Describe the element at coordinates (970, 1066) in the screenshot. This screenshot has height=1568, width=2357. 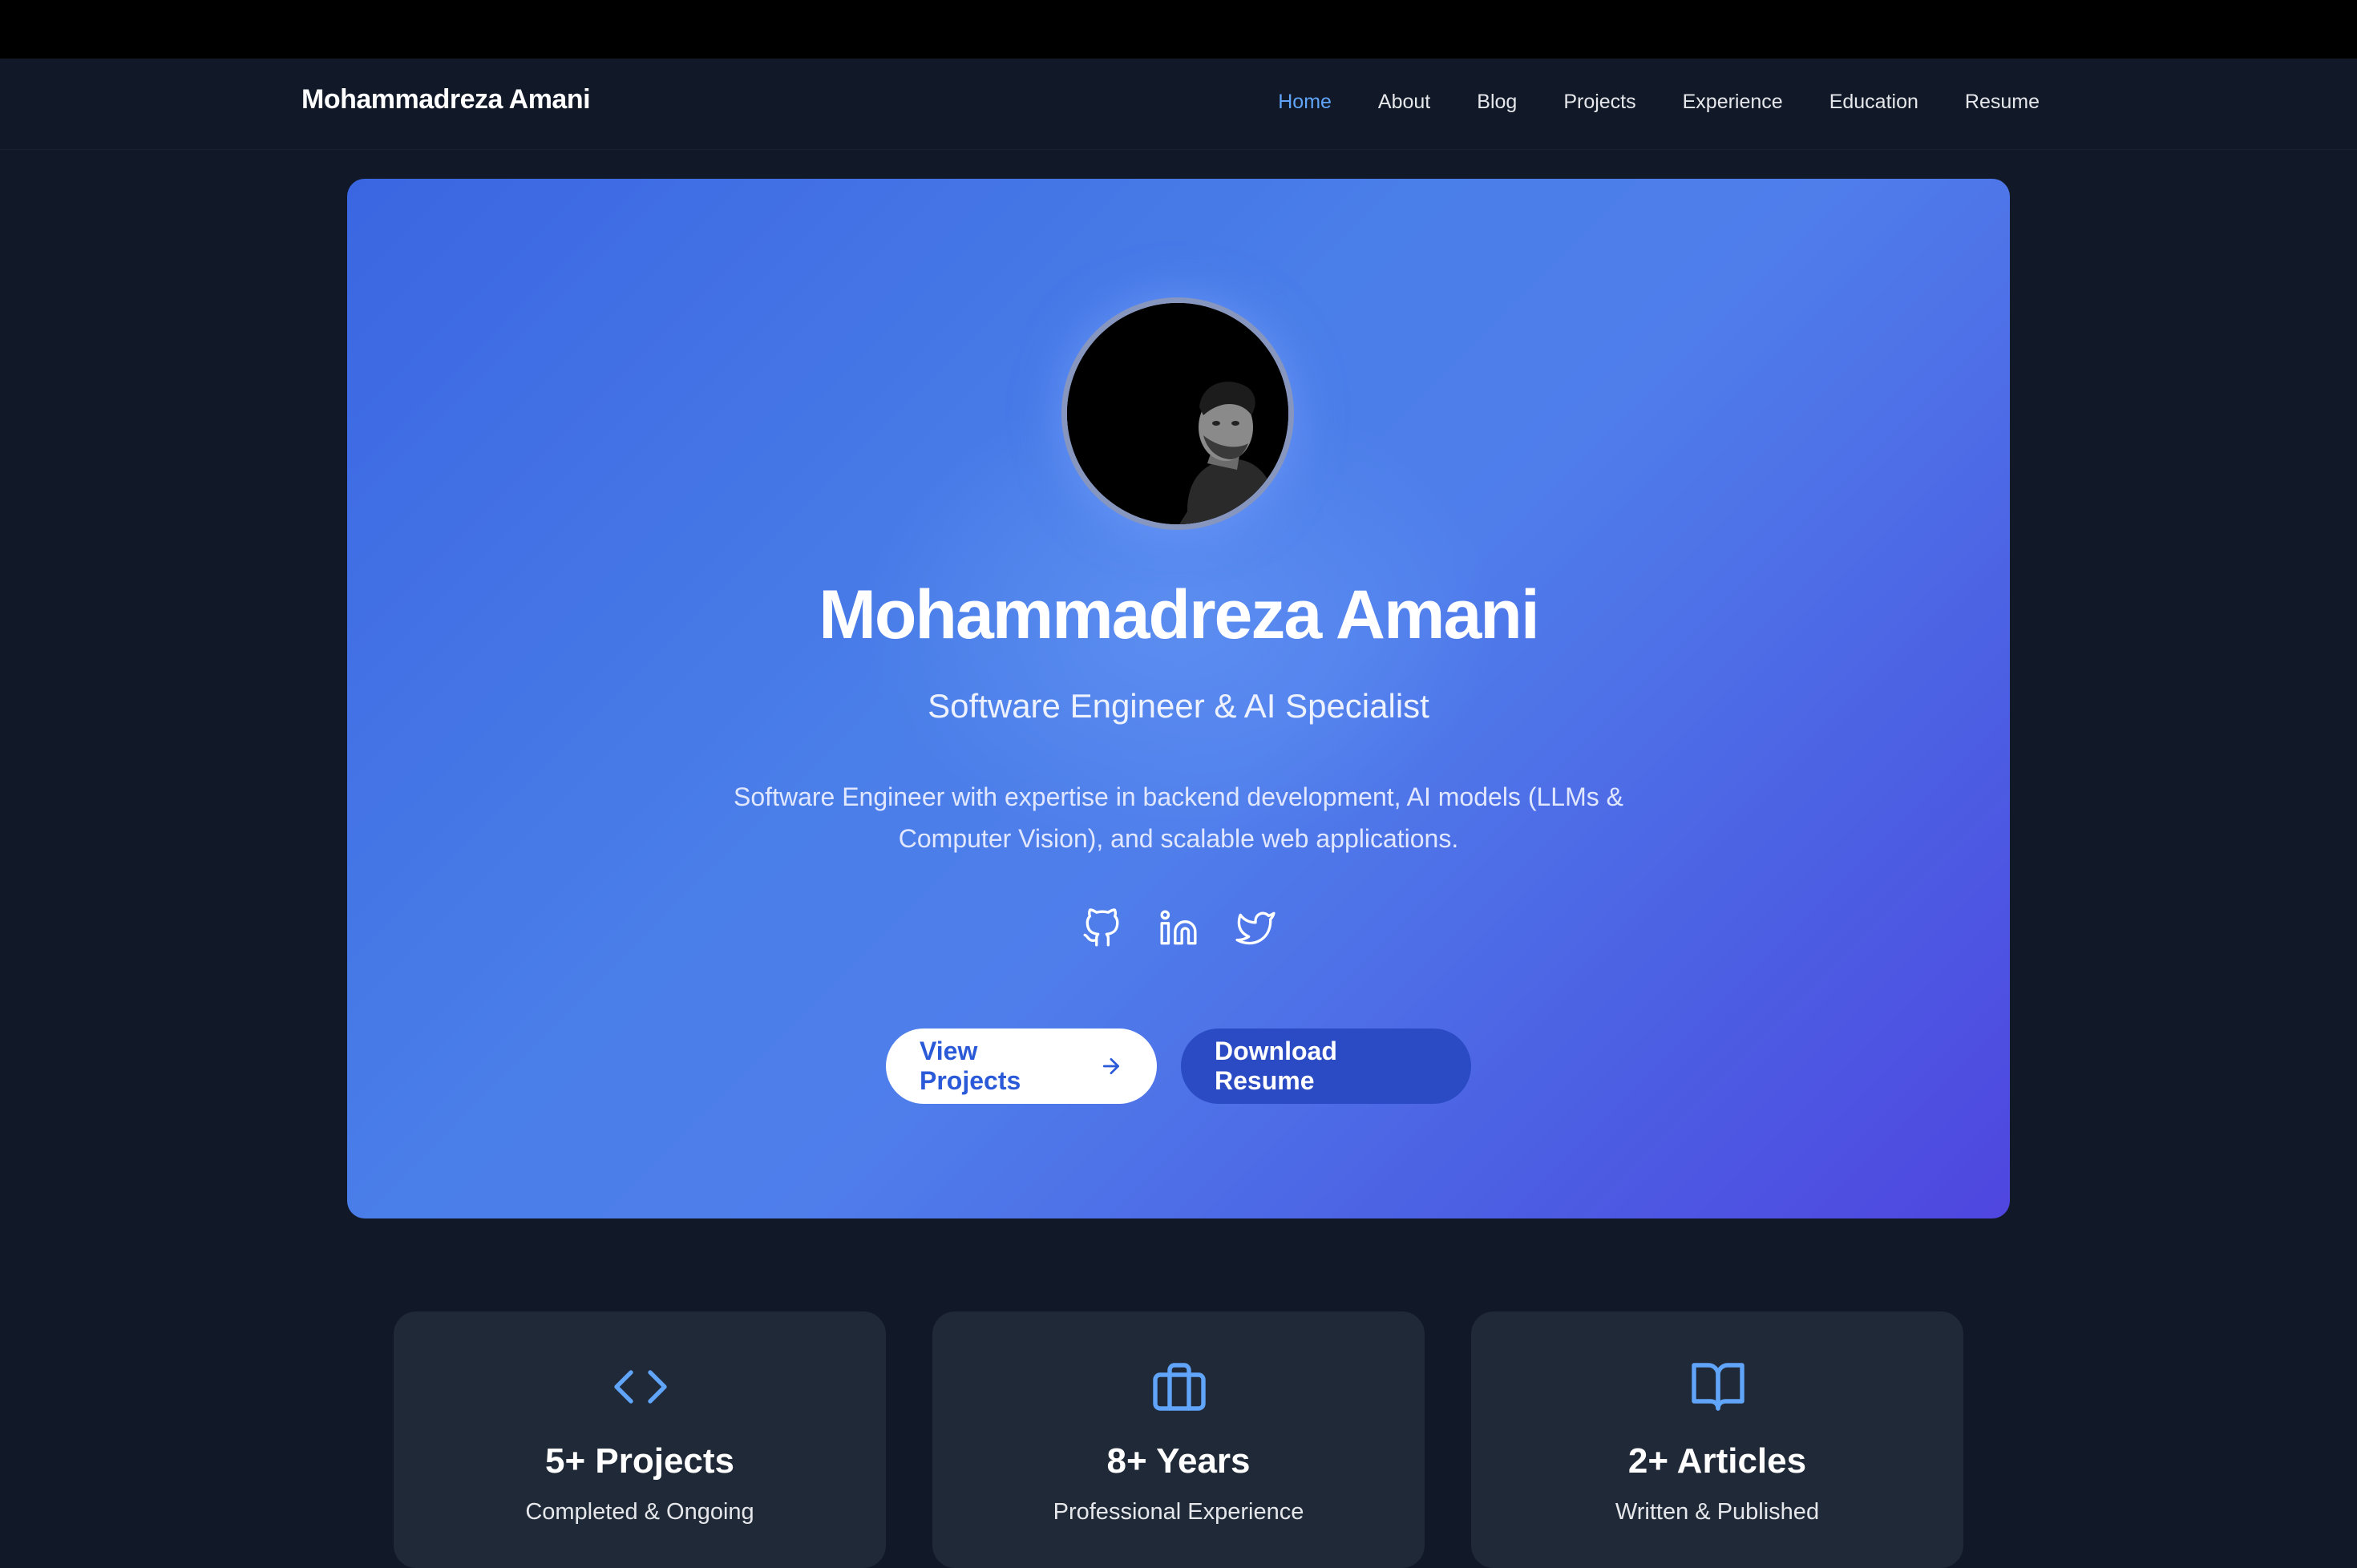
I see `view-projects-label: View Projects` at that location.